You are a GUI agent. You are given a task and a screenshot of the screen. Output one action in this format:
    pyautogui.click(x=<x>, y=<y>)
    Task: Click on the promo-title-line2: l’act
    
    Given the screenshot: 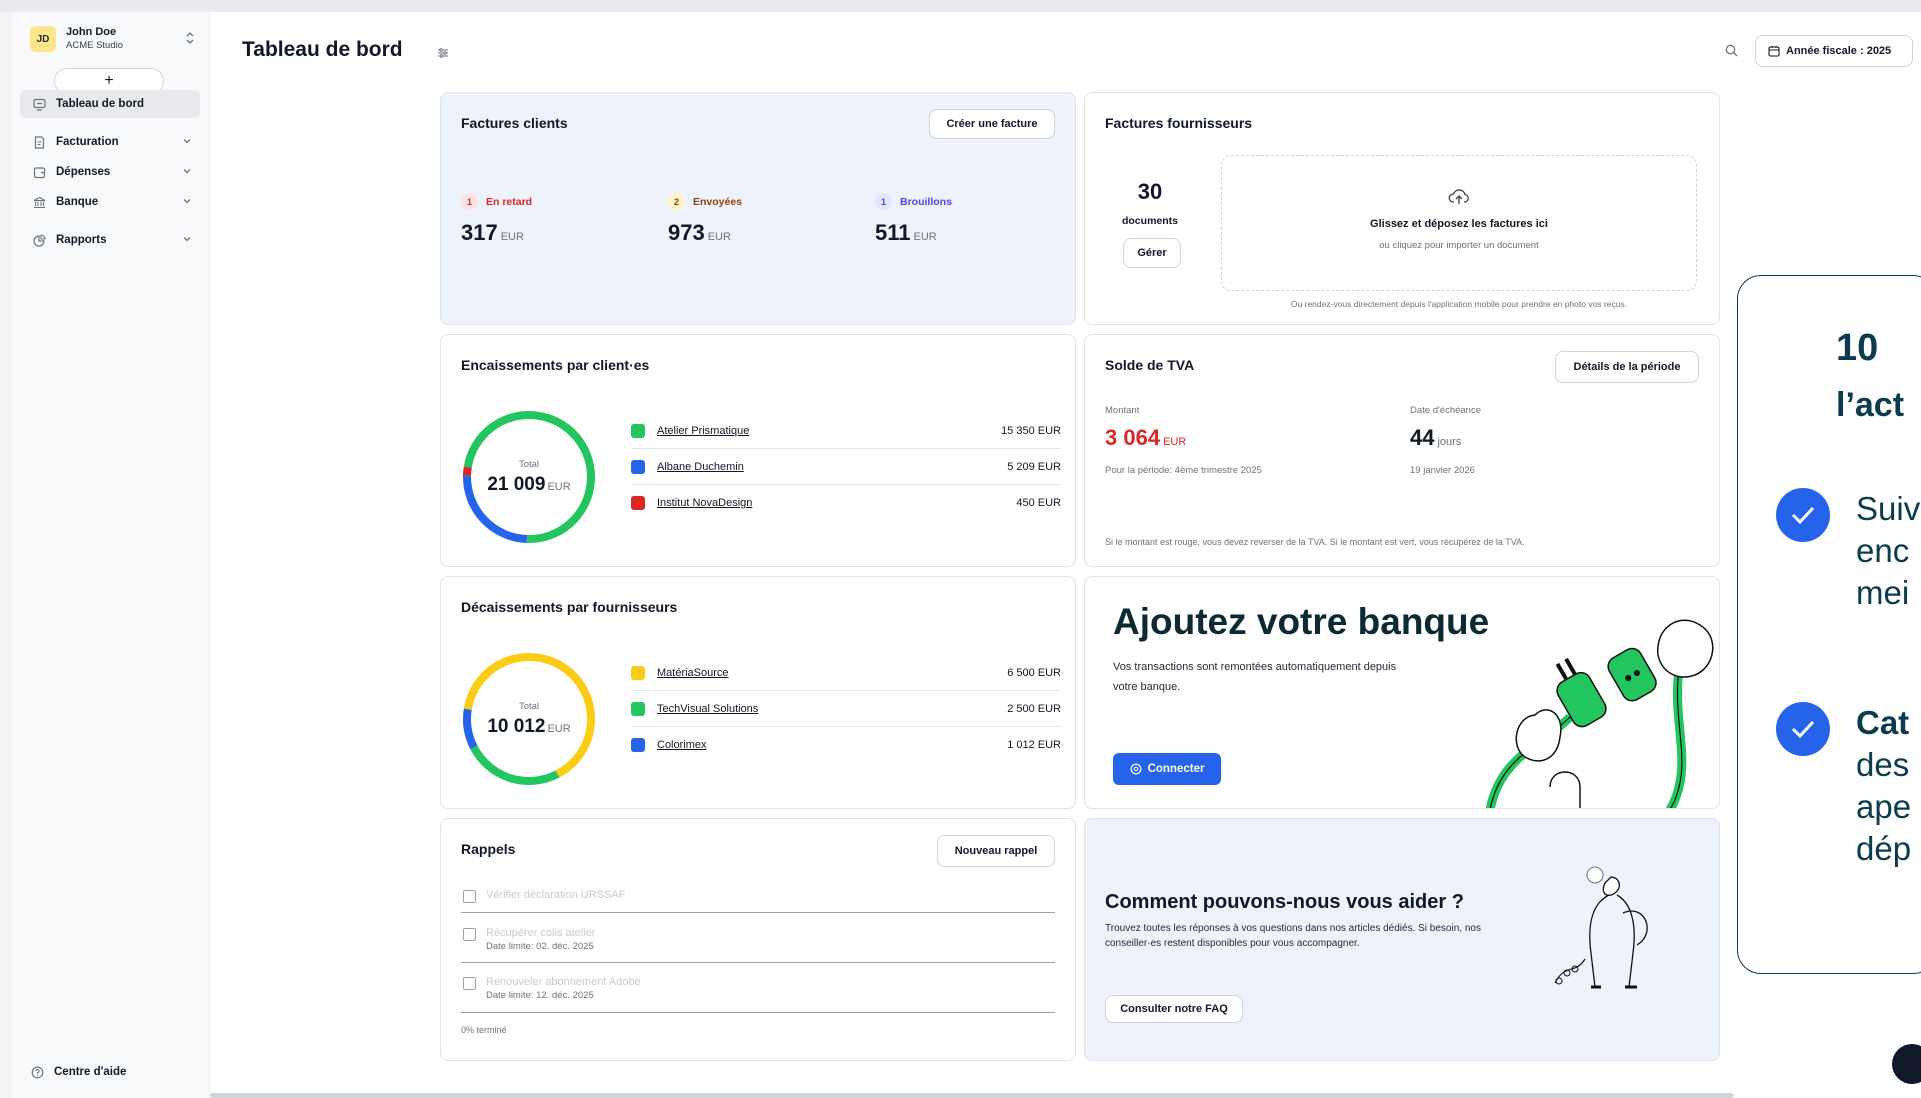 What is the action you would take?
    pyautogui.click(x=1870, y=405)
    